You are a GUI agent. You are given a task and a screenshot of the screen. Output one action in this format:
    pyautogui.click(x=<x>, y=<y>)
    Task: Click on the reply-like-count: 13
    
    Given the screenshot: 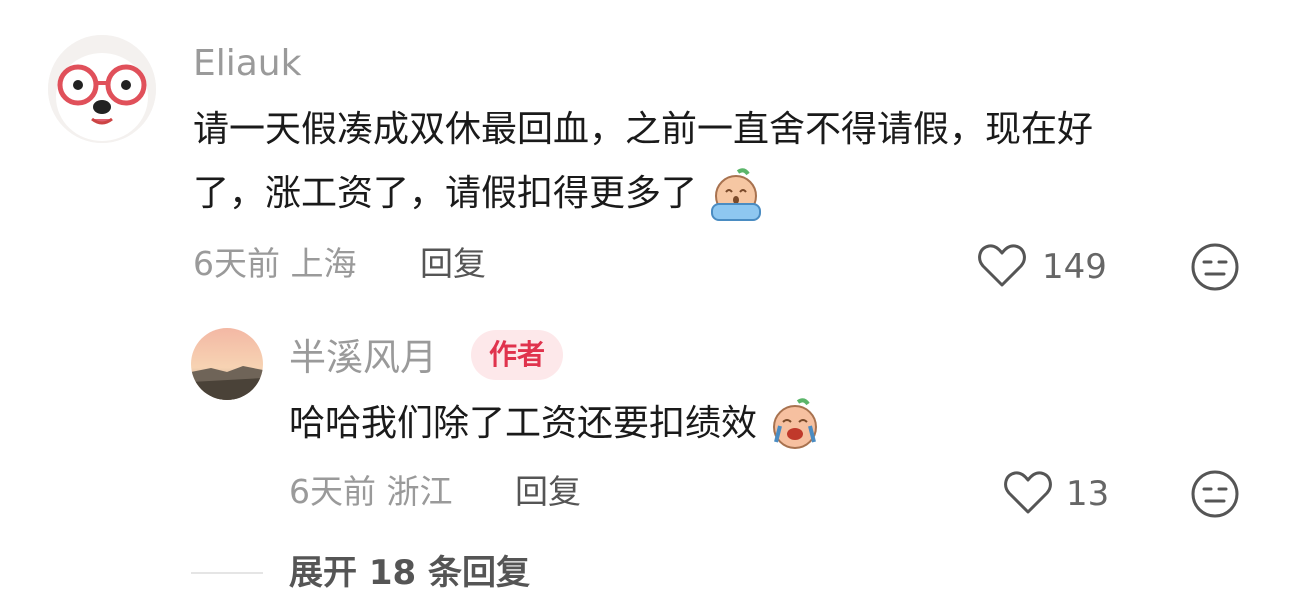 What is the action you would take?
    pyautogui.click(x=1088, y=494)
    